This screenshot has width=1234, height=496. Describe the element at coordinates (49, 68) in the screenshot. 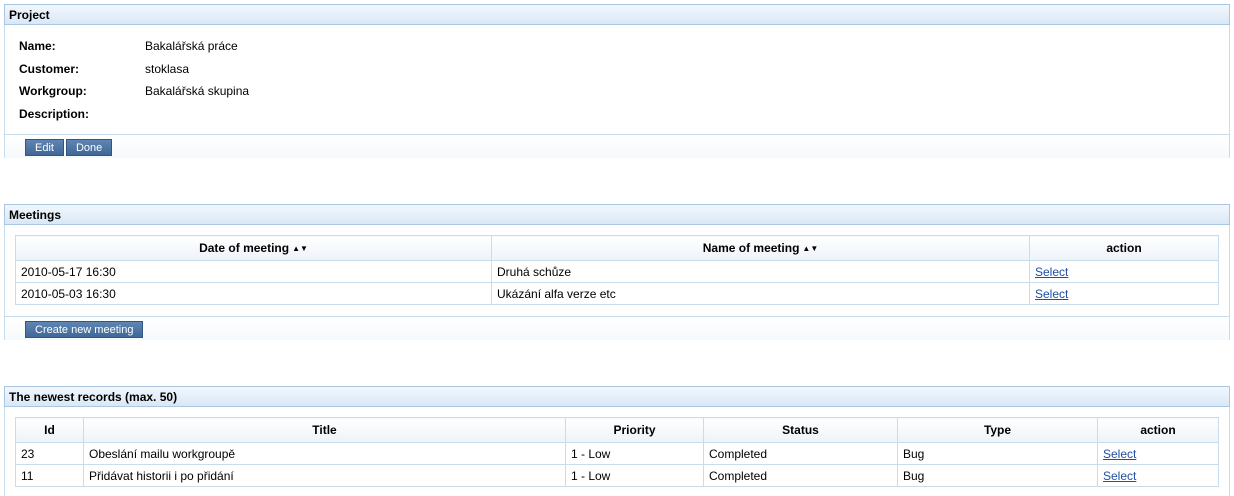

I see `field-label: Customer:` at that location.